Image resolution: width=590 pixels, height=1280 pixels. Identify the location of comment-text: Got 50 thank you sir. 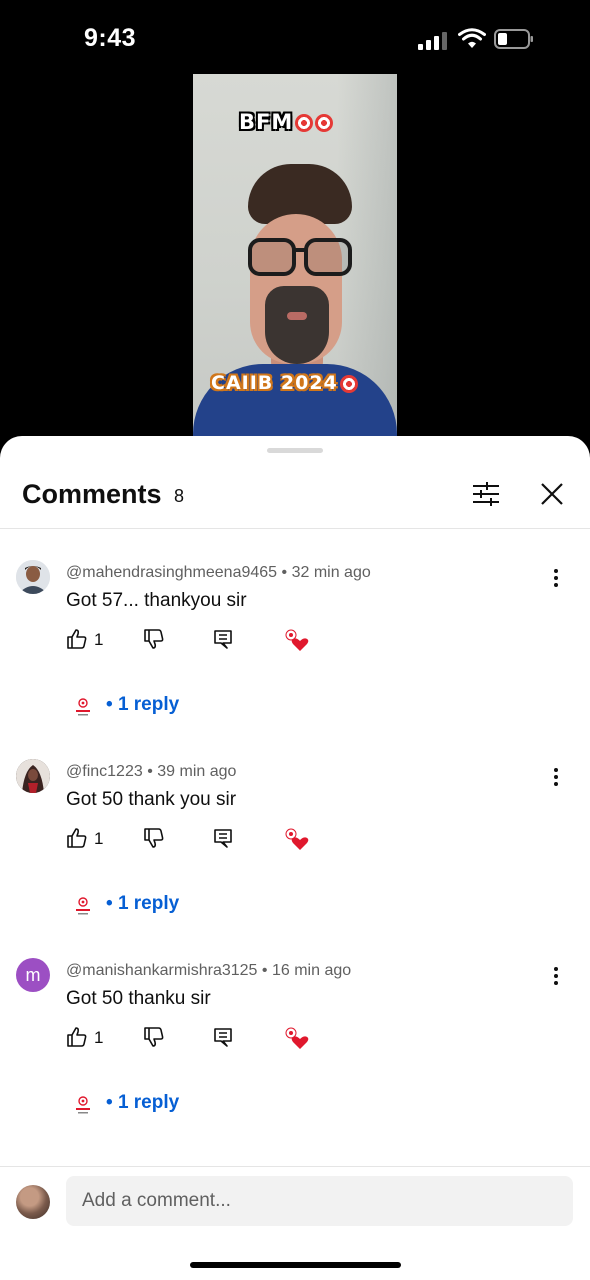
(151, 799).